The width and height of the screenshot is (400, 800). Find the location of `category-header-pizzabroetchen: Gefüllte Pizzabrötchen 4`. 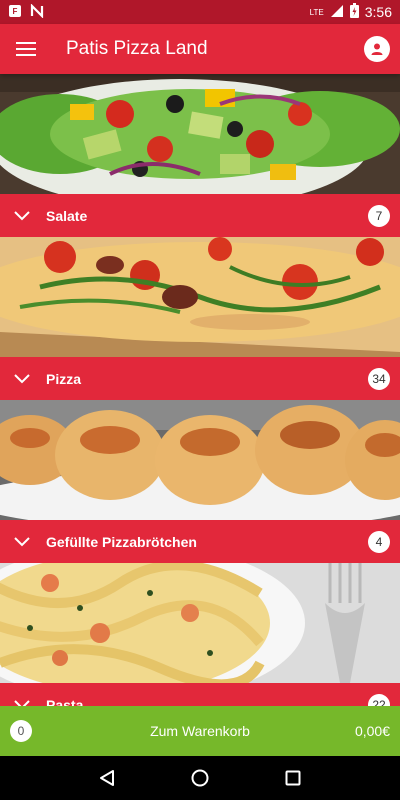

category-header-pizzabroetchen: Gefüllte Pizzabrötchen 4 is located at coordinates (200, 541).